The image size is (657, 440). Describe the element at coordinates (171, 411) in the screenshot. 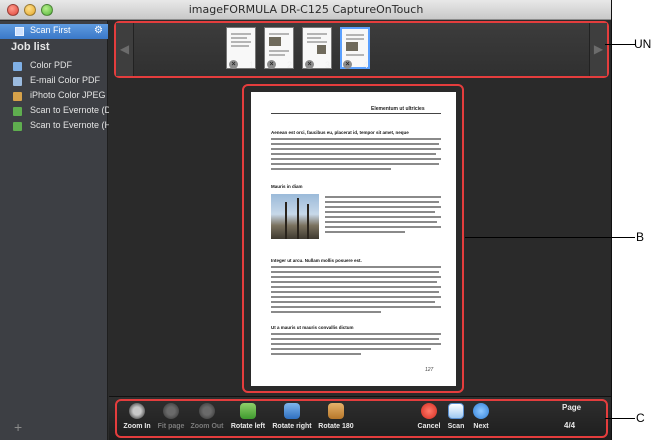

I see `fit-page-icon` at that location.